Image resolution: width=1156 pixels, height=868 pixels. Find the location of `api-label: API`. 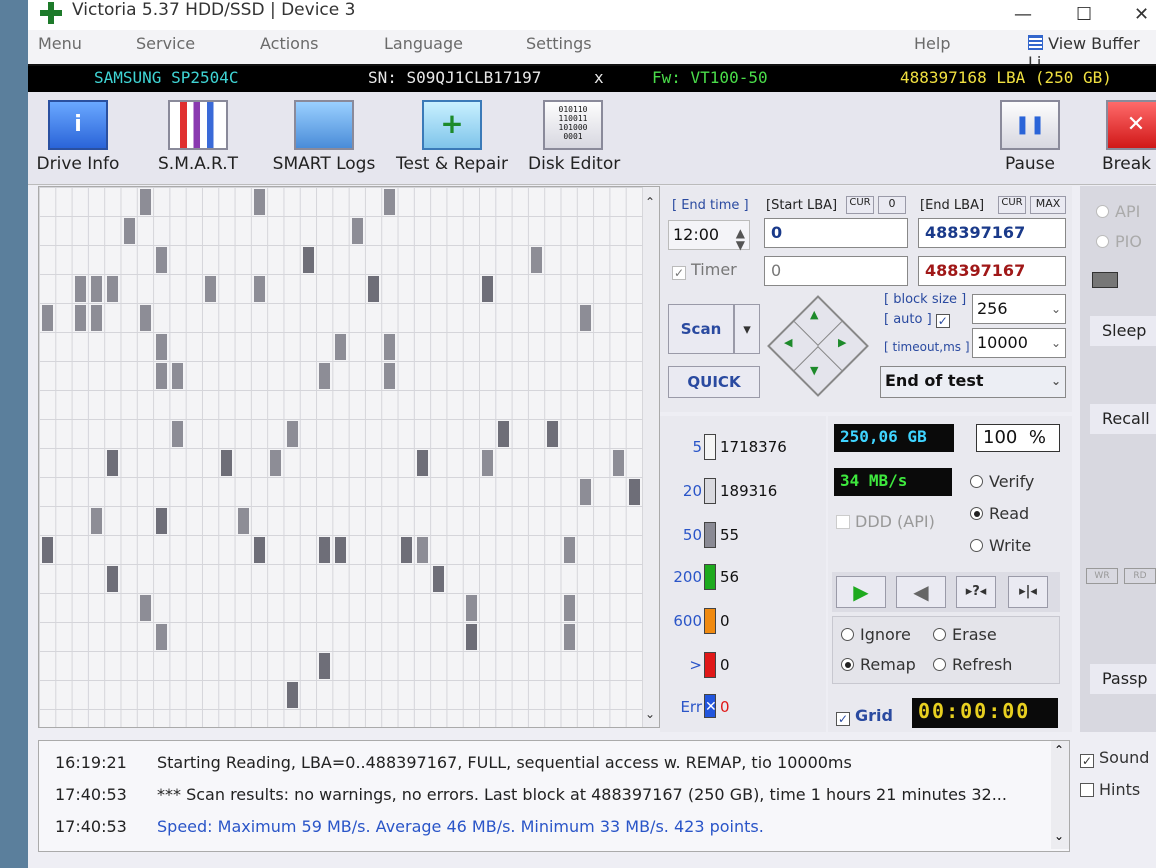

api-label: API is located at coordinates (1128, 211).